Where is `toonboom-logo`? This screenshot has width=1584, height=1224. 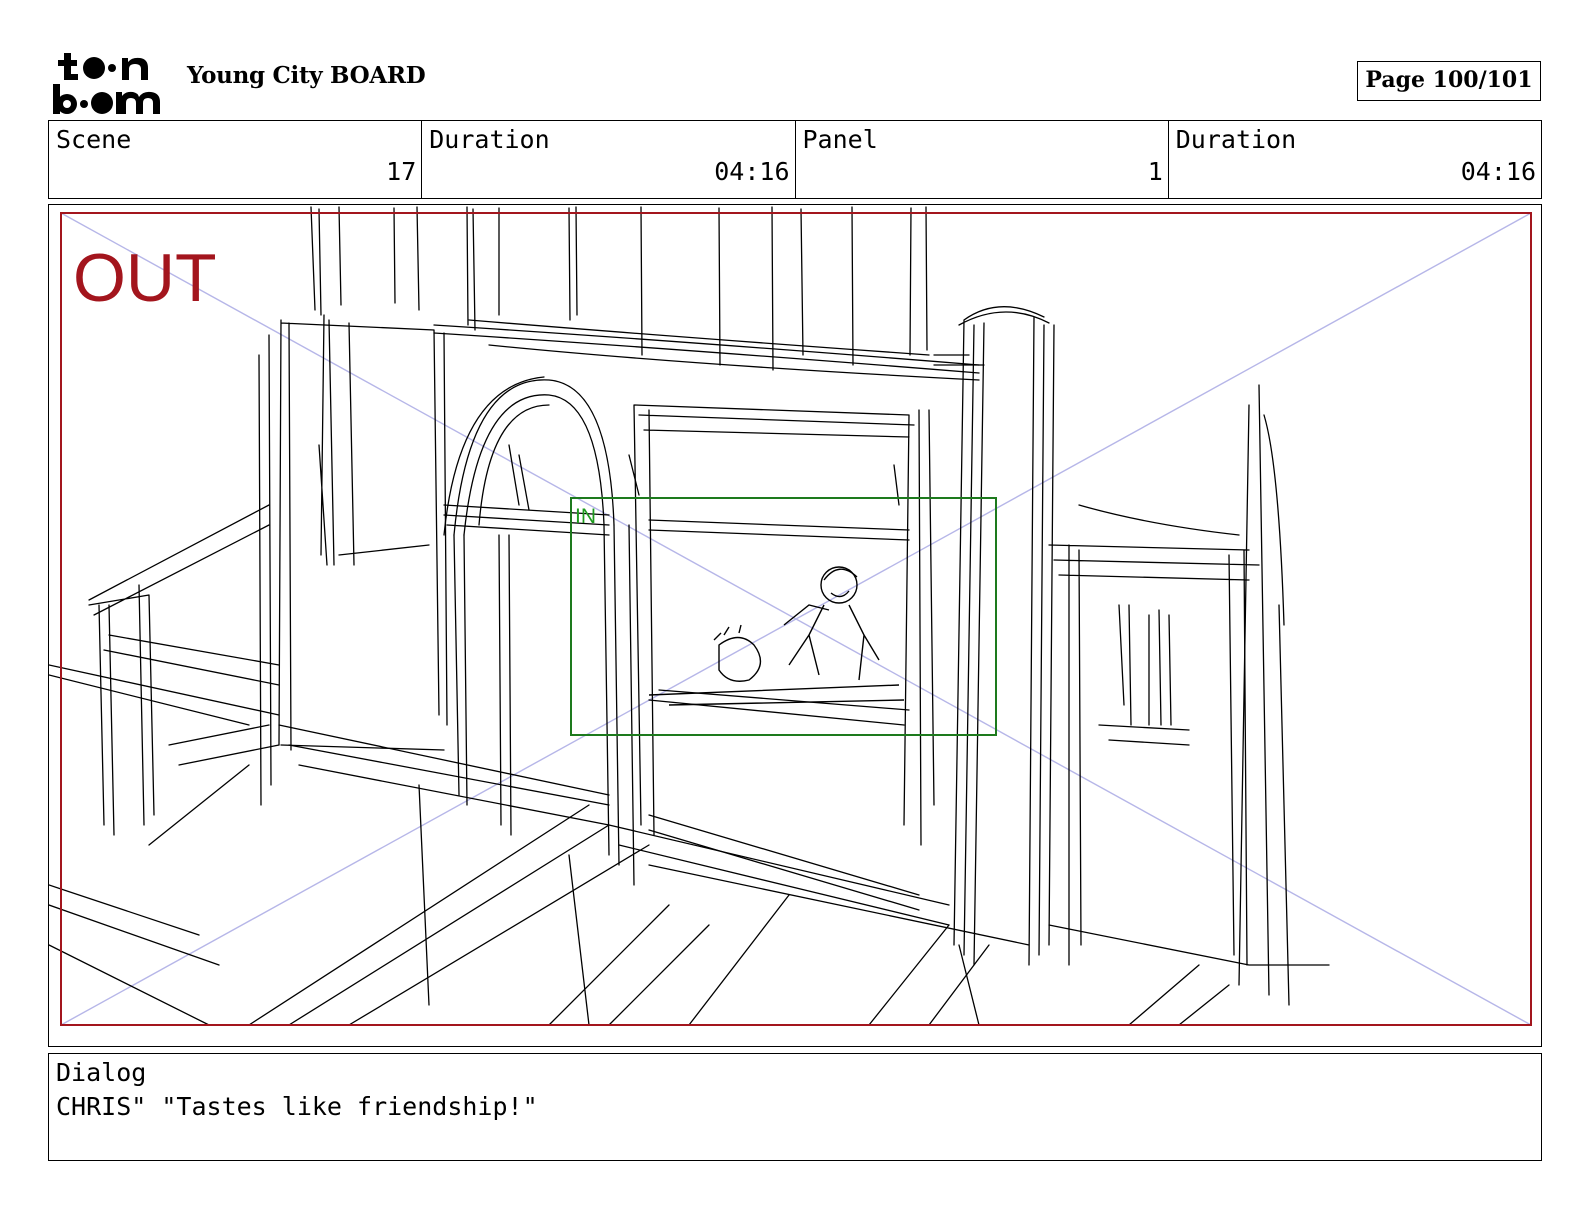 toonboom-logo is located at coordinates (108, 83).